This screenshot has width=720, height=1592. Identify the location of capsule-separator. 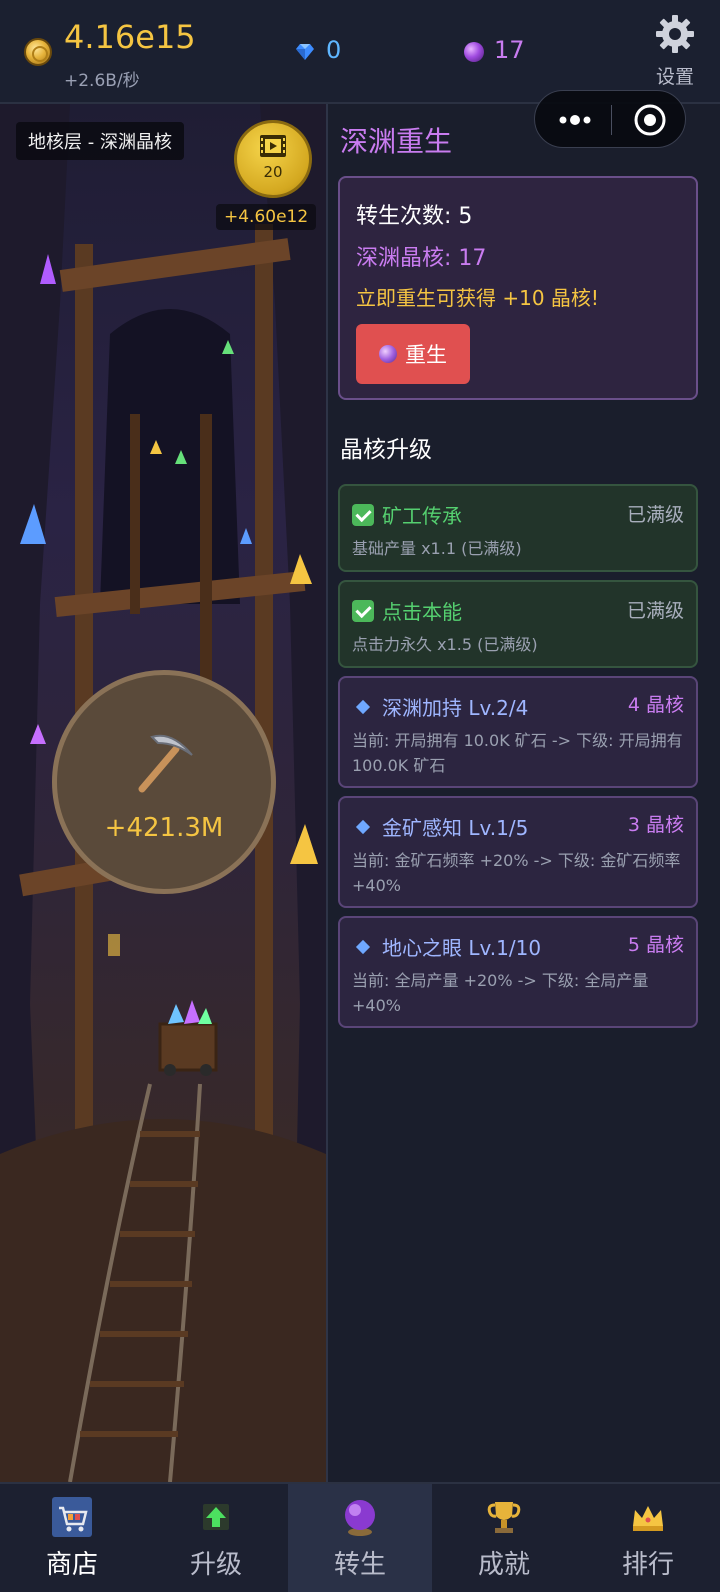
(611, 120).